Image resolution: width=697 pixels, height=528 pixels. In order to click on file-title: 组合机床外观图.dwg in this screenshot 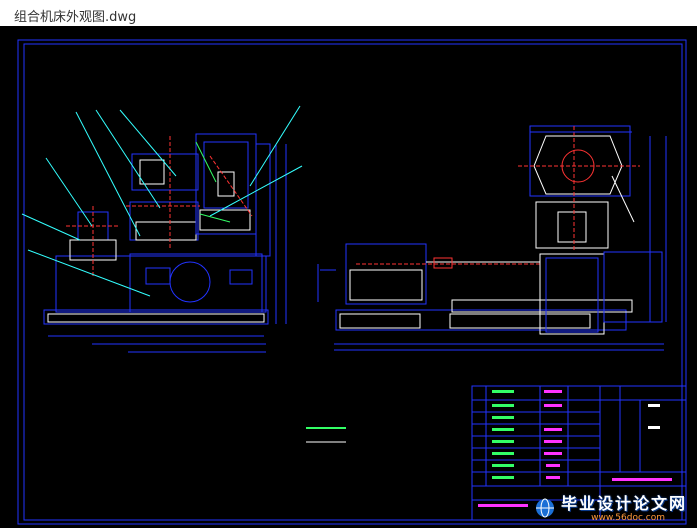, I will do `click(75, 17)`.